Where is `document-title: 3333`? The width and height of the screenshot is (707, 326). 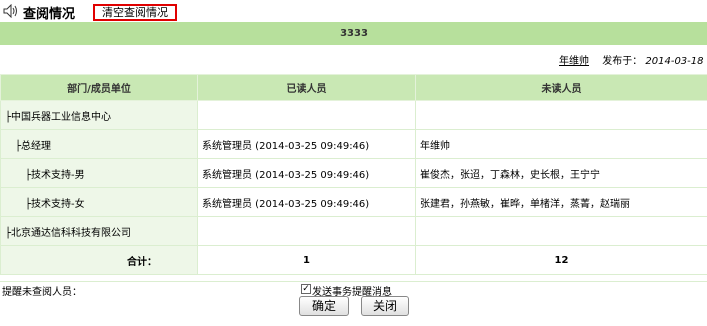 document-title: 3333 is located at coordinates (353, 33).